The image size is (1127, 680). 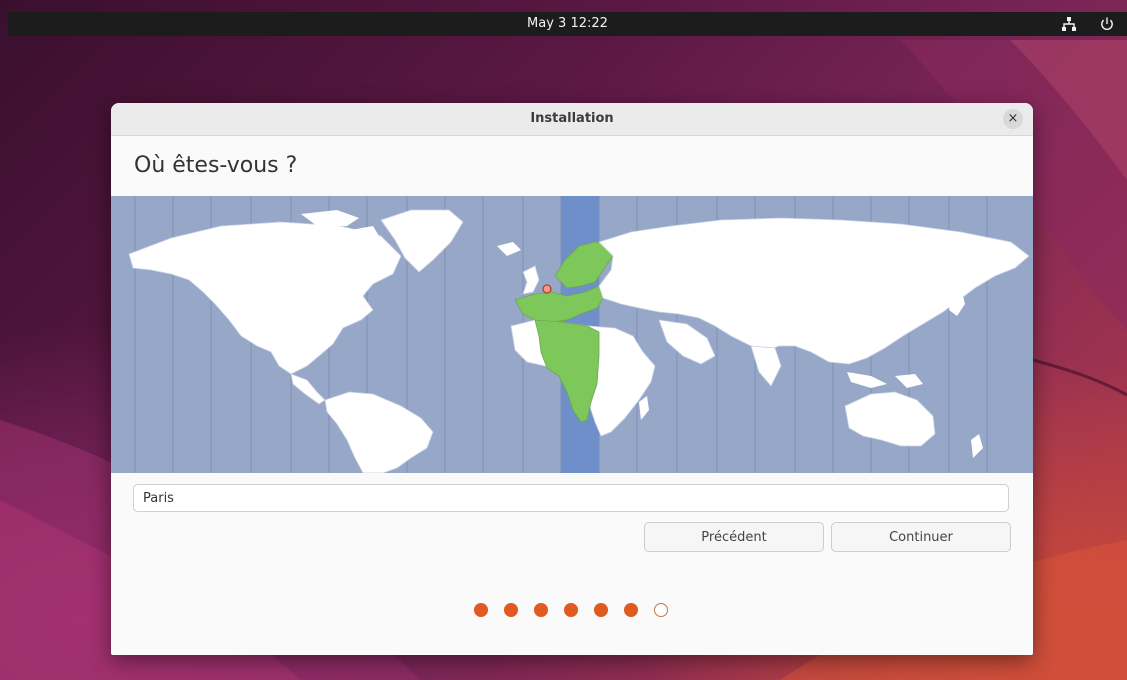 What do you see at coordinates (734, 537) in the screenshot?
I see `previous-button: Précédent` at bounding box center [734, 537].